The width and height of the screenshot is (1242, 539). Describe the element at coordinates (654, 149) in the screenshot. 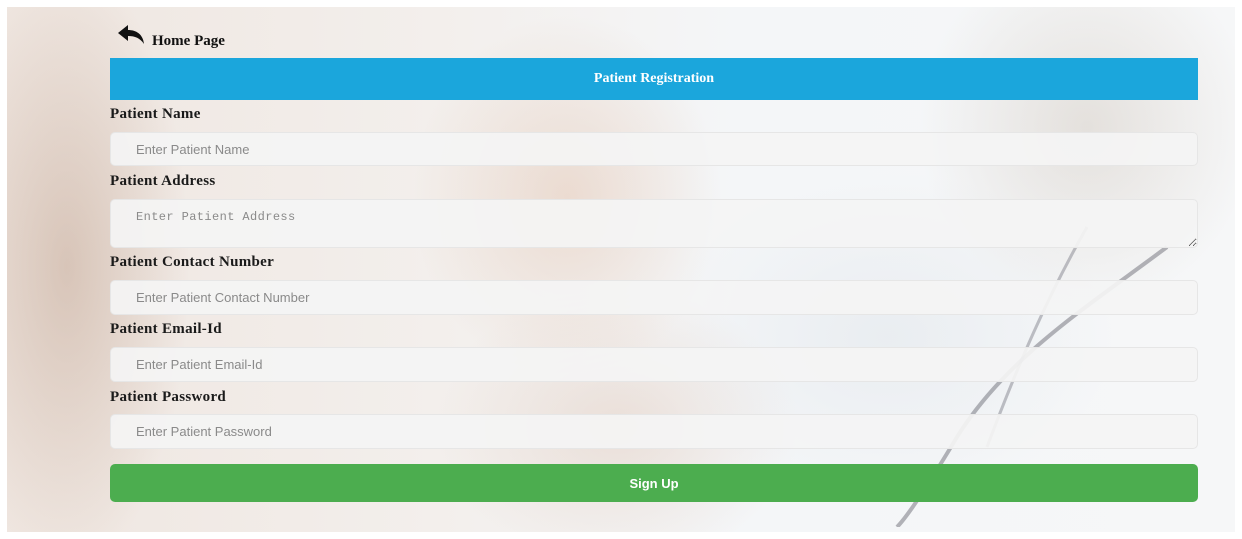

I see `patient-name-input` at that location.